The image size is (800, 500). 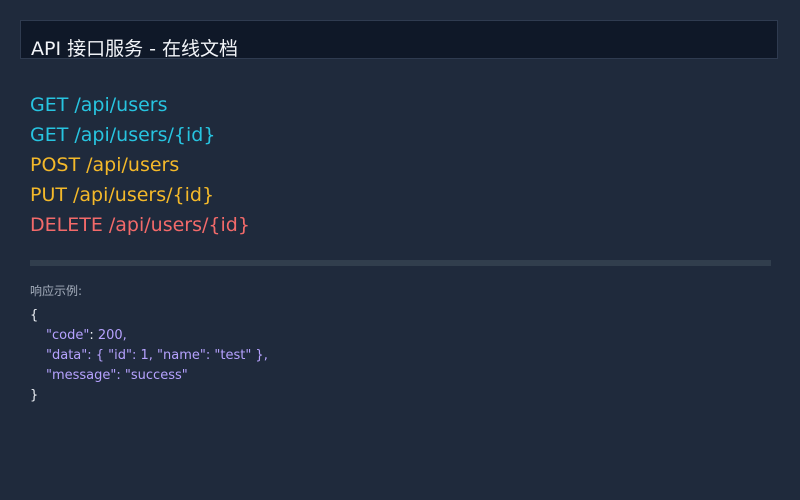 What do you see at coordinates (140, 135) in the screenshot?
I see `endpoint-get-user-by-id: GET /api/users/{id}` at bounding box center [140, 135].